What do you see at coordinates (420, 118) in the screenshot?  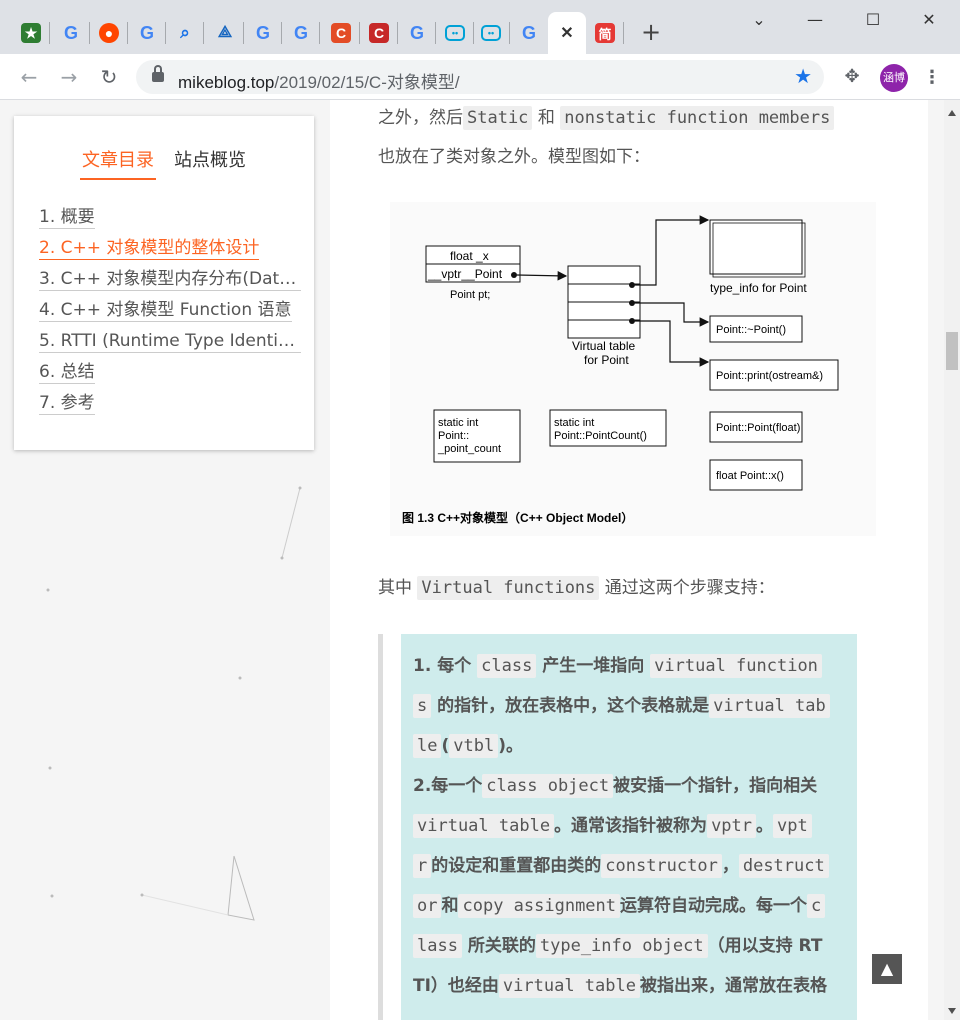 I see `paragraph-text: 之外，然后` at bounding box center [420, 118].